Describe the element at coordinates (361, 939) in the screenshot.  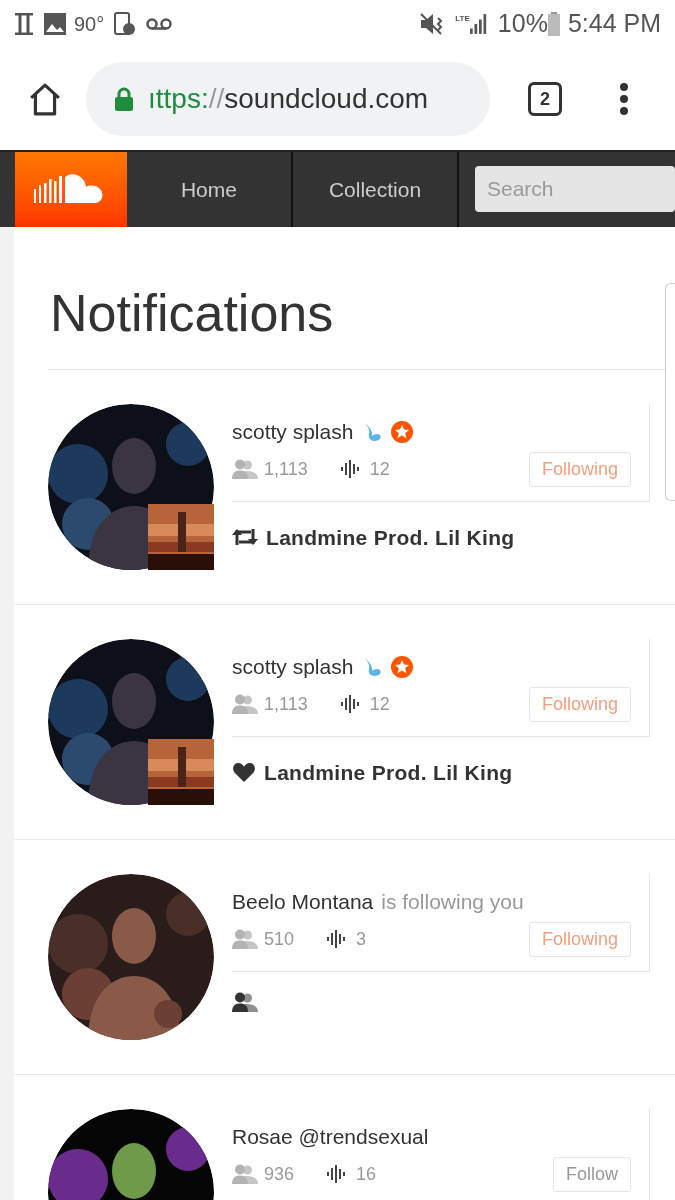
I see `track-count: 3` at that location.